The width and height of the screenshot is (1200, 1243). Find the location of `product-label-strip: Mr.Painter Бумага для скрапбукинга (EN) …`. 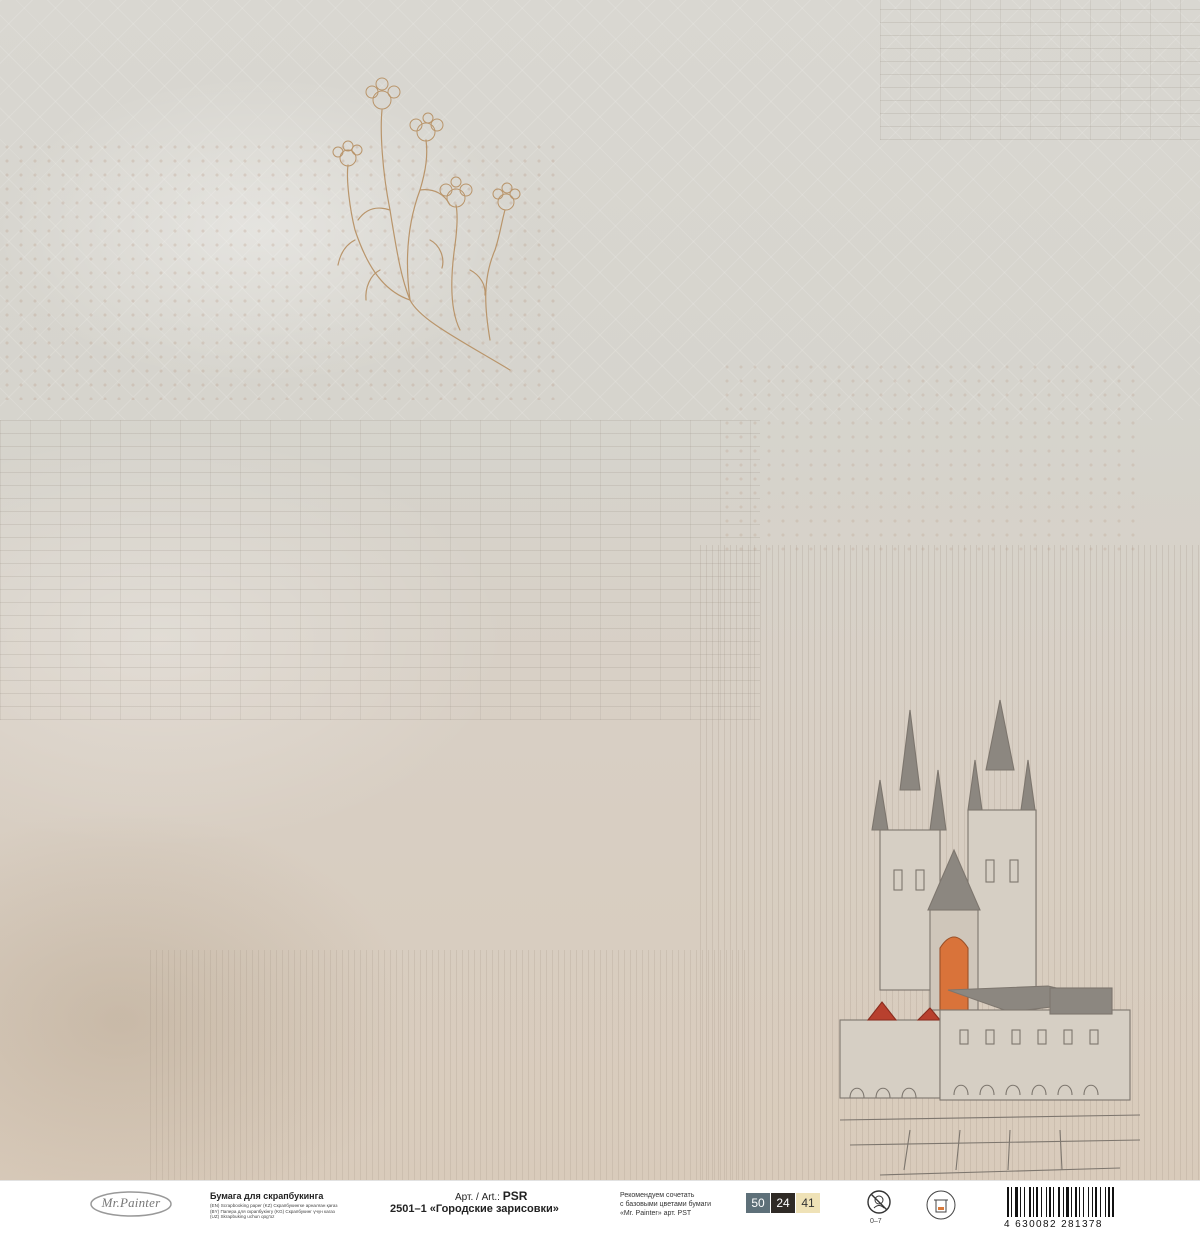

product-label-strip: Mr.Painter Бумага для скрапбукинга (EN) … is located at coordinates (600, 1211).